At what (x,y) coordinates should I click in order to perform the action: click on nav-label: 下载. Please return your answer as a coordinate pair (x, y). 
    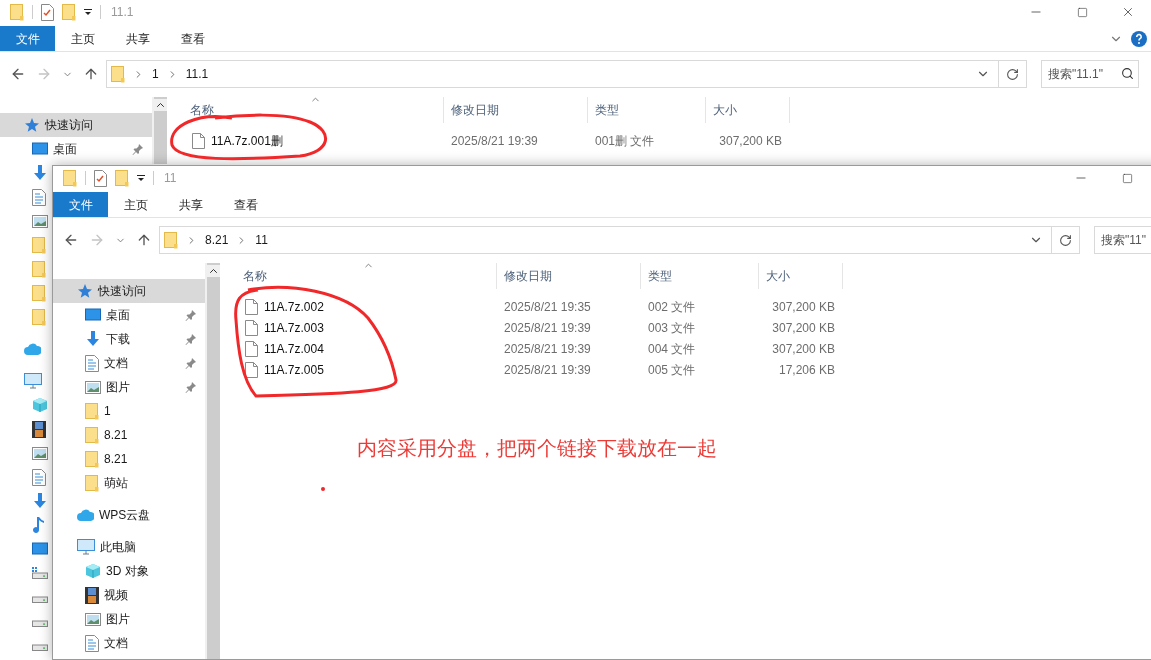
    Looking at the image, I should click on (118, 339).